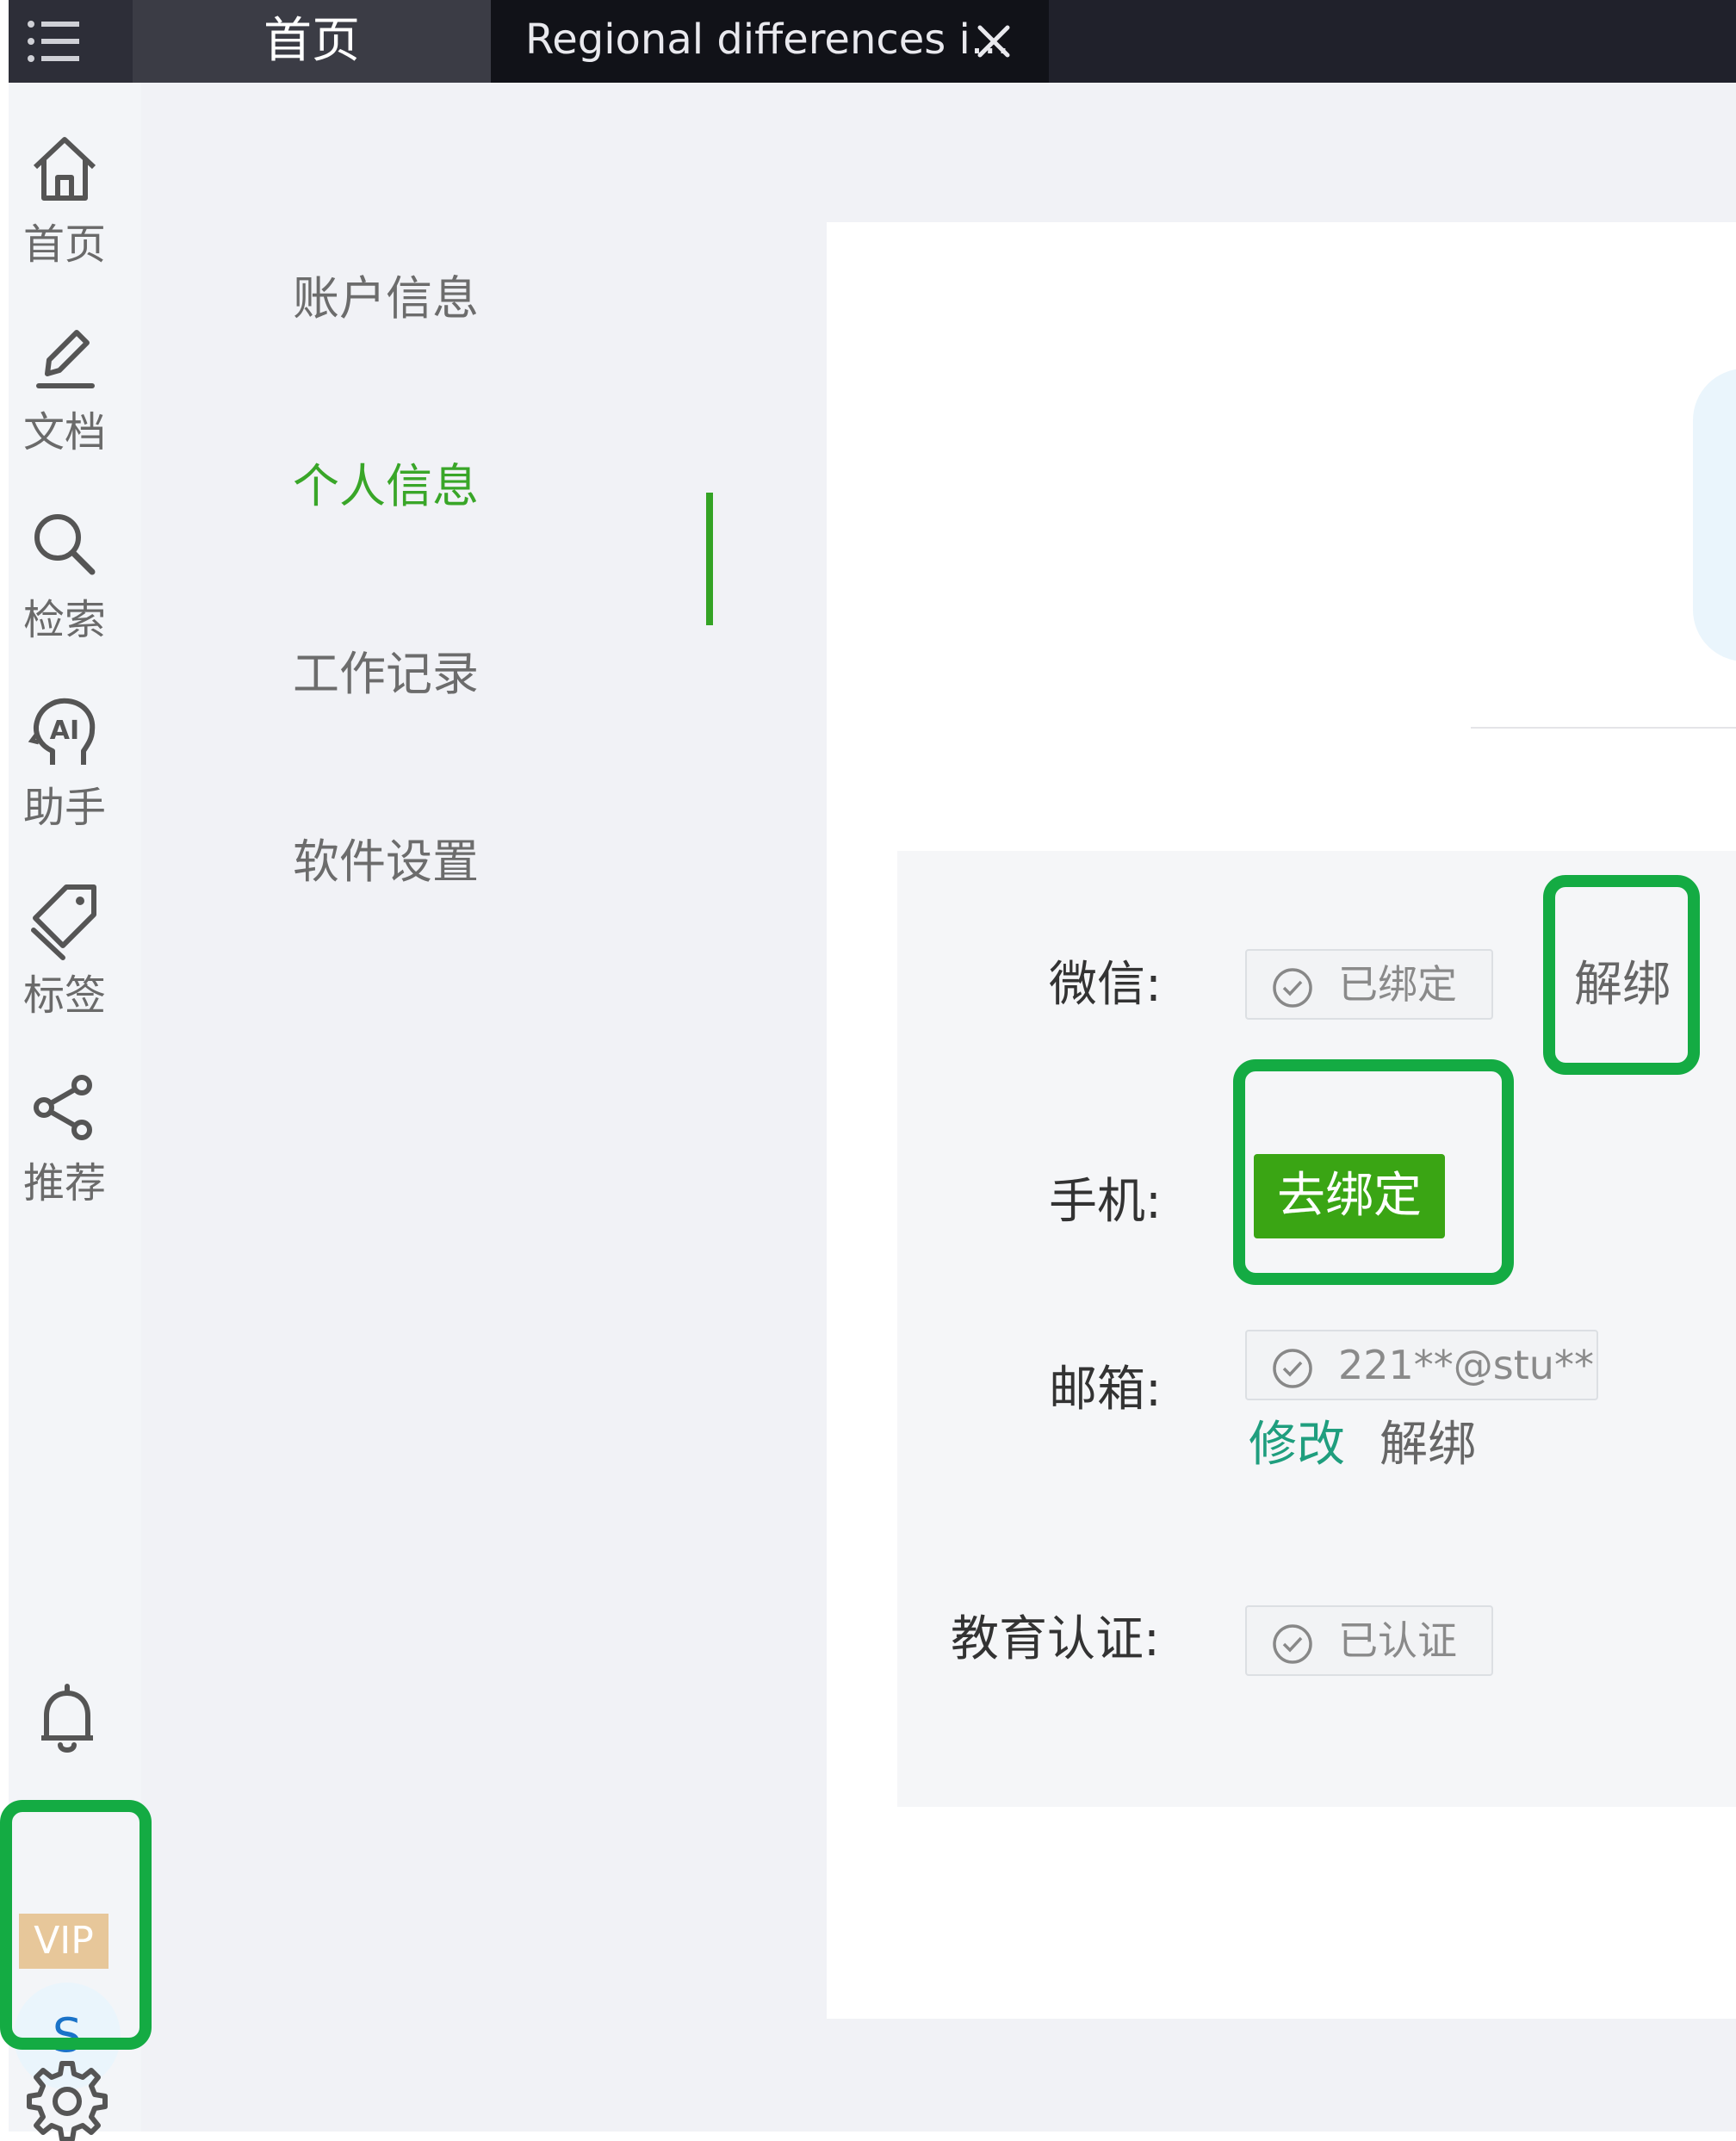 The image size is (1736, 2141). Describe the element at coordinates (63, 1107) in the screenshot. I see `share-icon` at that location.